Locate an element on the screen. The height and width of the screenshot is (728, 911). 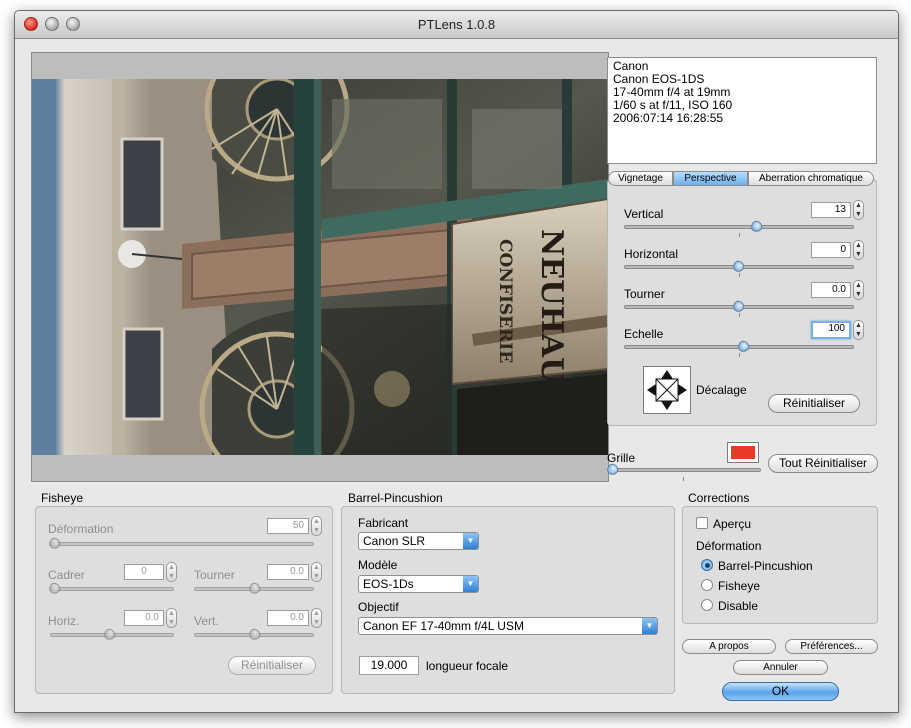
modele-label: Modèle is located at coordinates (378, 565).